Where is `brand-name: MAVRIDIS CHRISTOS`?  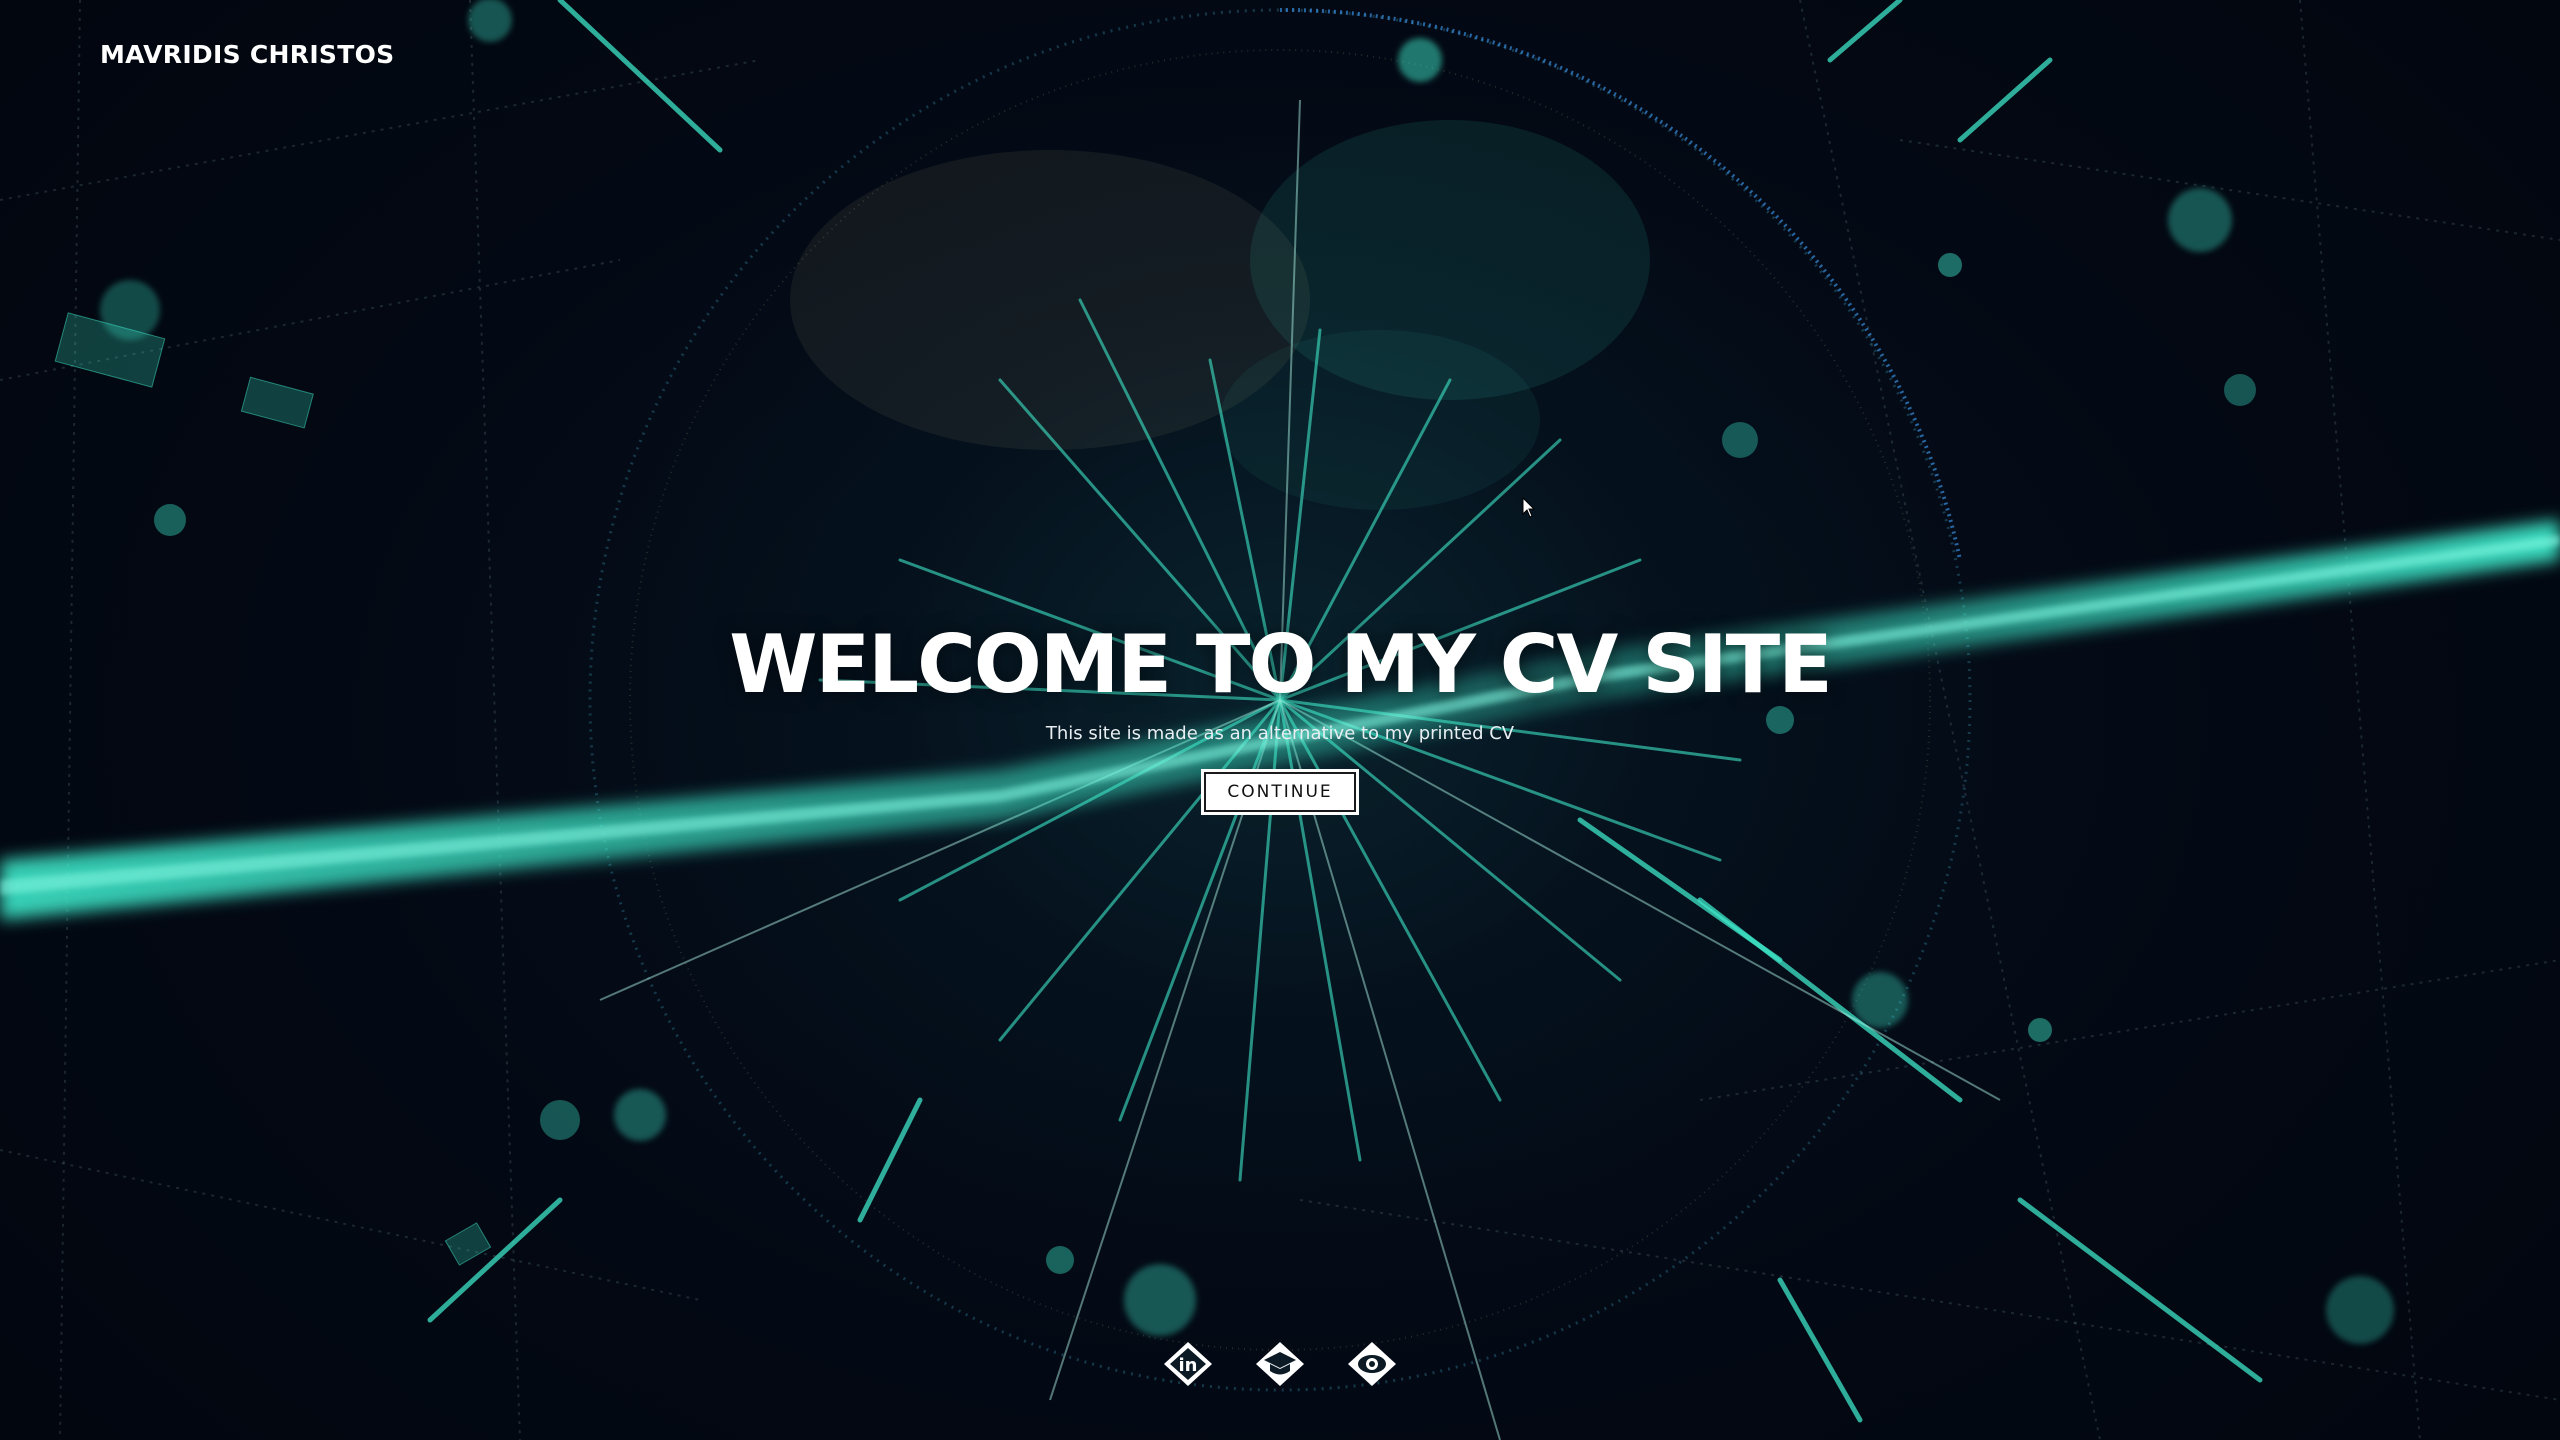
brand-name: MAVRIDIS CHRISTOS is located at coordinates (247, 54).